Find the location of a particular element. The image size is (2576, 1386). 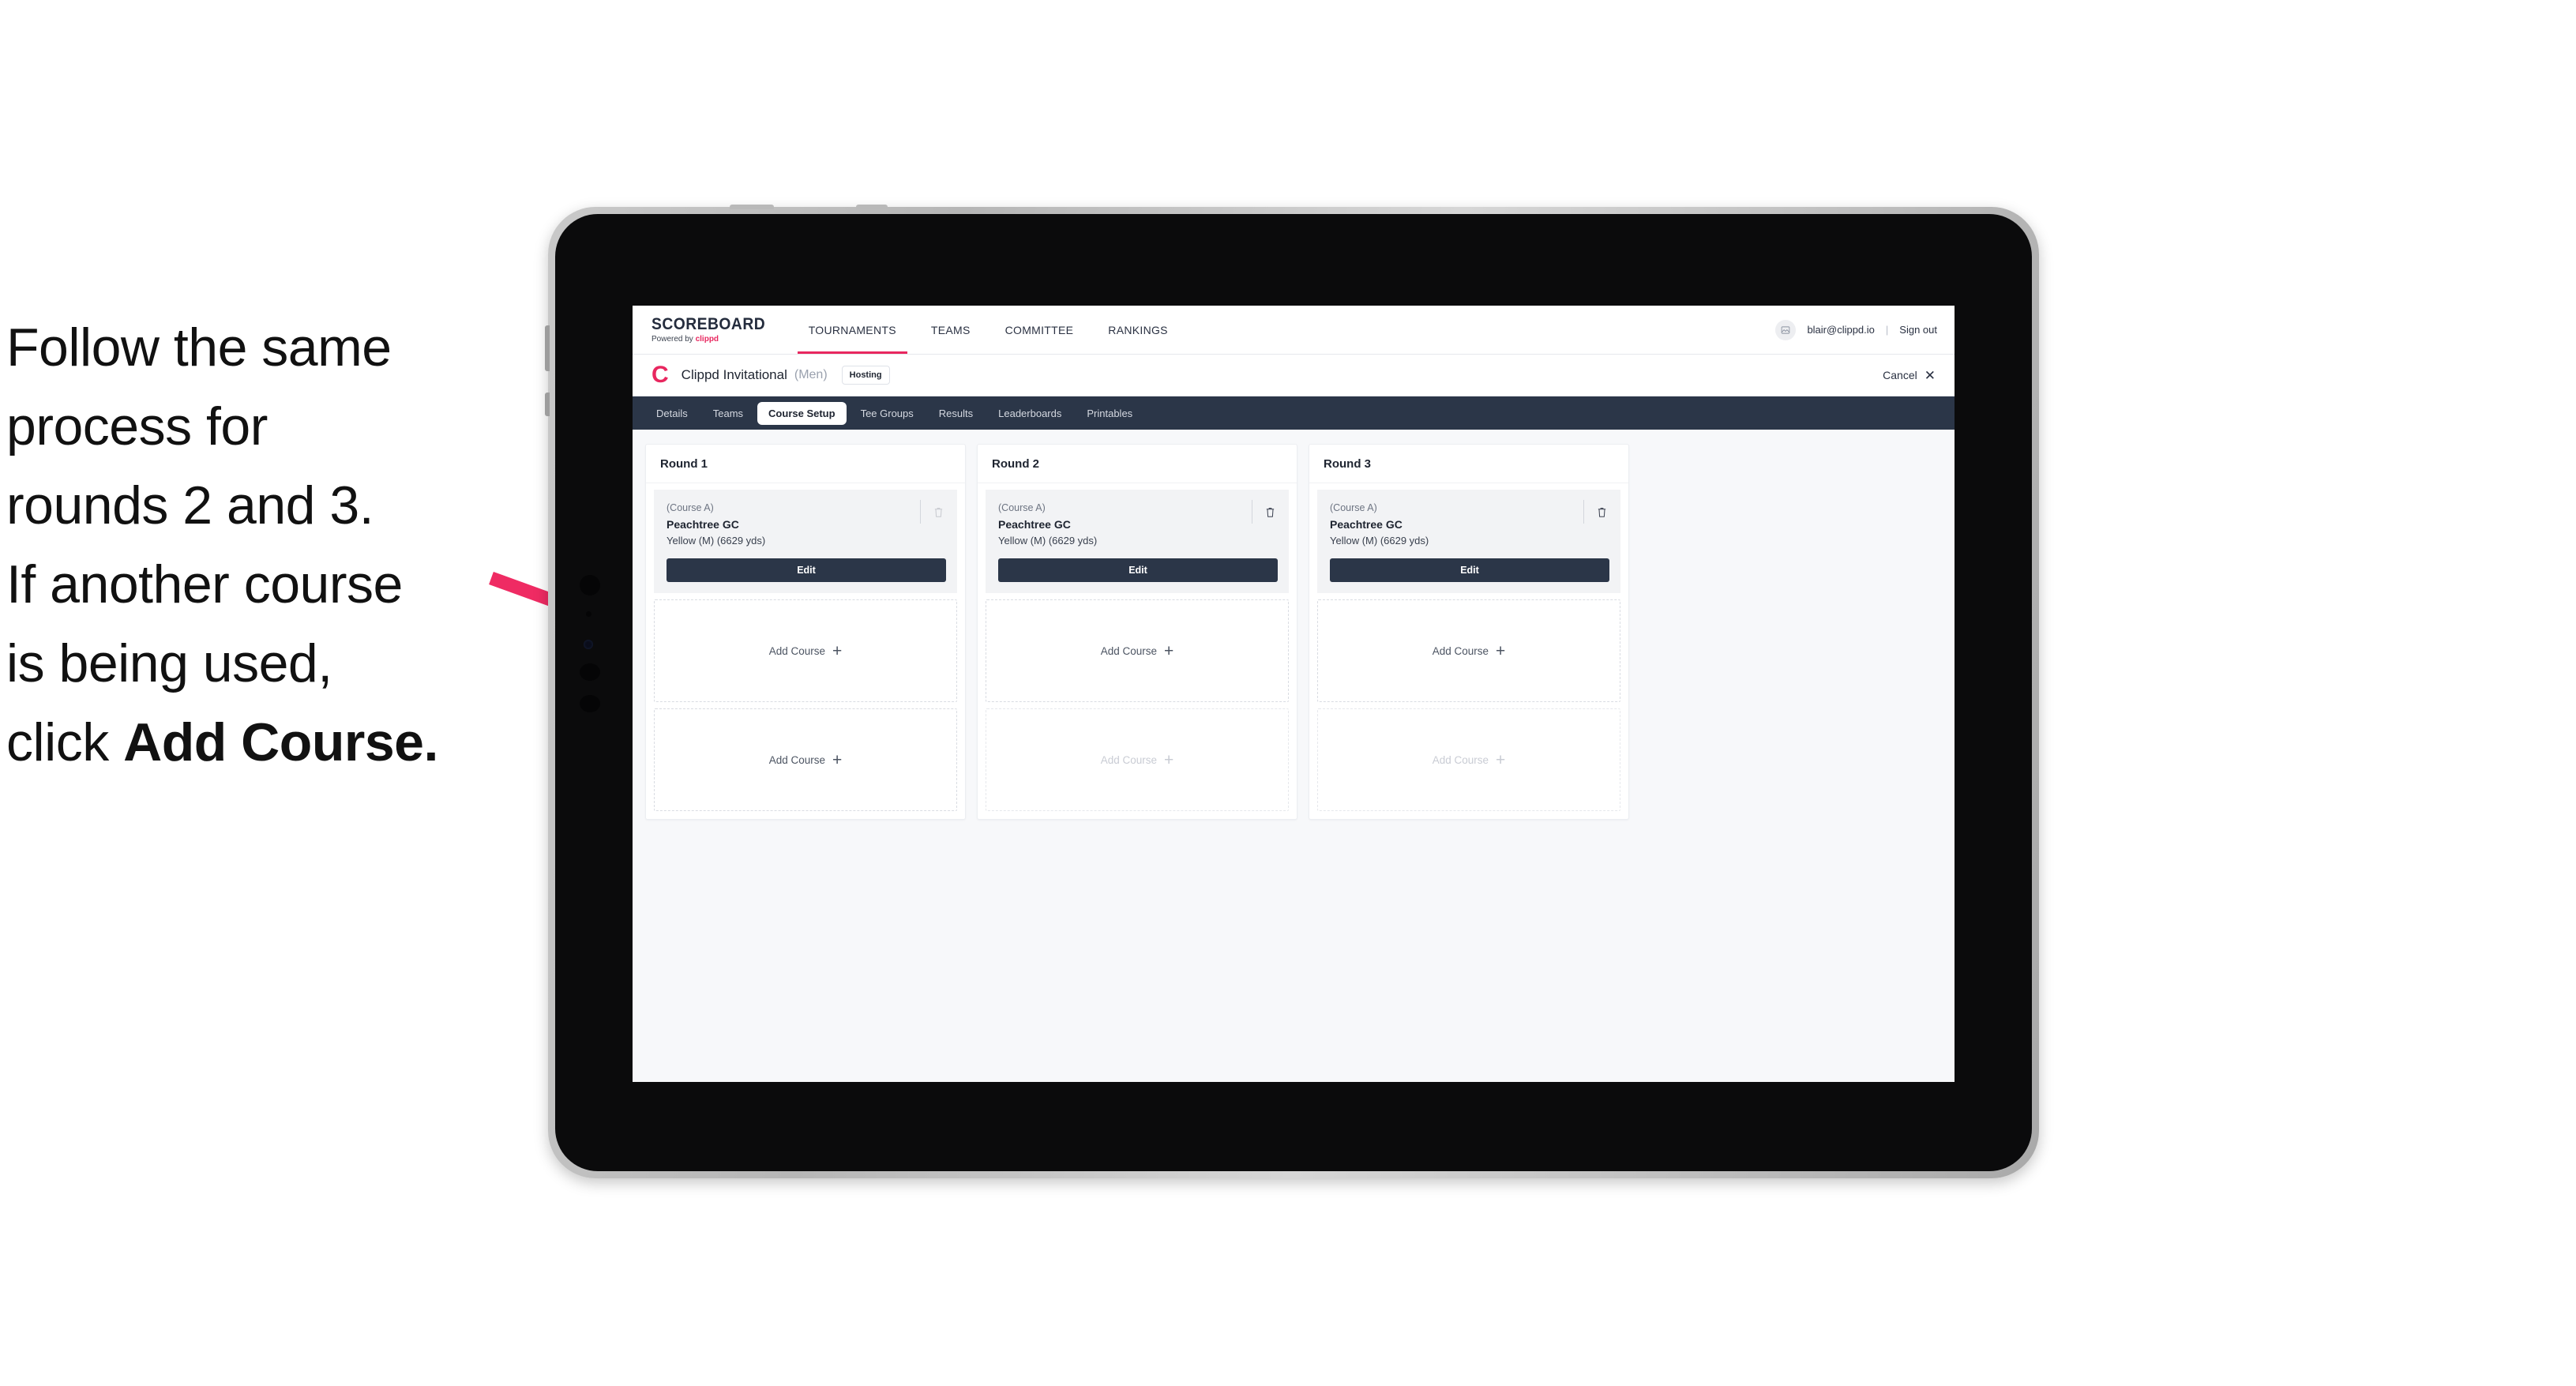

tab-leaderboards: Leaderboards is located at coordinates (1029, 413).